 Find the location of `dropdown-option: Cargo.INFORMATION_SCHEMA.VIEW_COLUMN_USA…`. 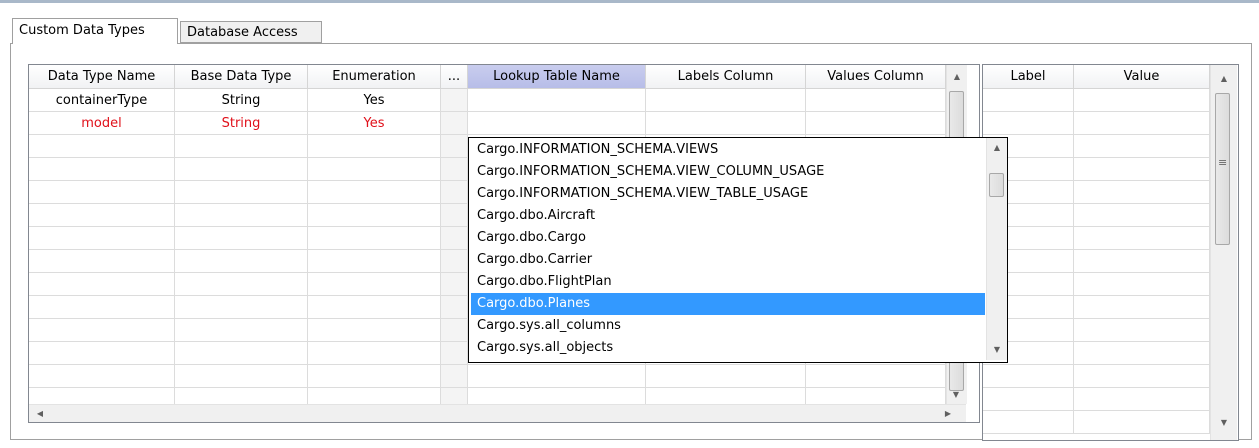

dropdown-option: Cargo.INFORMATION_SCHEMA.VIEW_COLUMN_USA… is located at coordinates (728, 172).